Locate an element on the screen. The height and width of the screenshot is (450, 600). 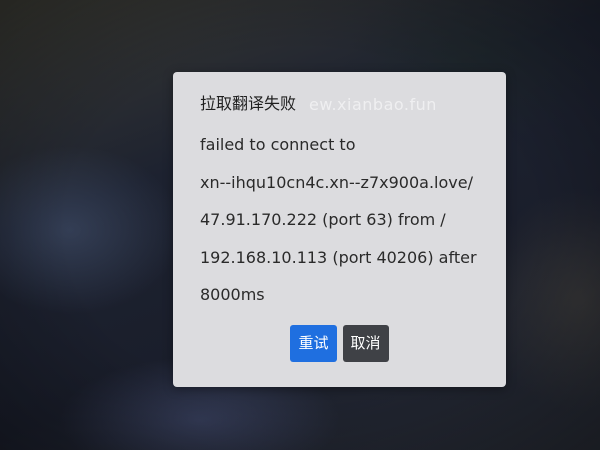
dialog-title: 拉取翻译失败 is located at coordinates (248, 103).